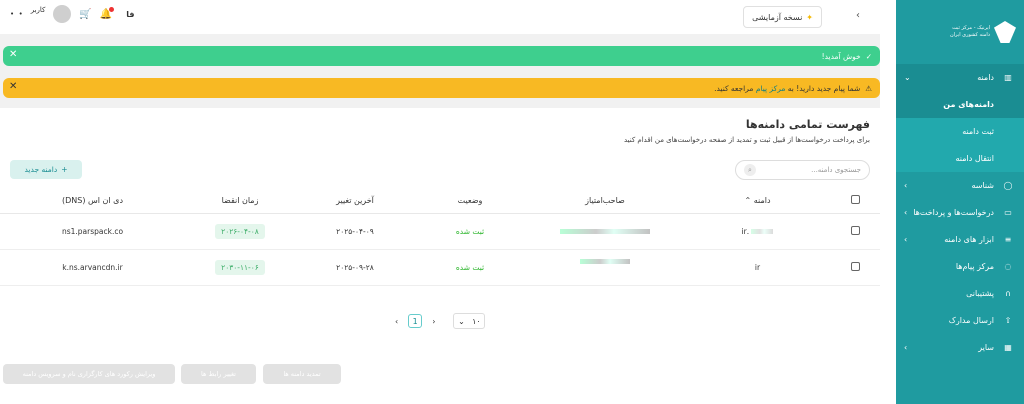  What do you see at coordinates (433, 321) in the screenshot?
I see `next-page-icon: ›` at bounding box center [433, 321].